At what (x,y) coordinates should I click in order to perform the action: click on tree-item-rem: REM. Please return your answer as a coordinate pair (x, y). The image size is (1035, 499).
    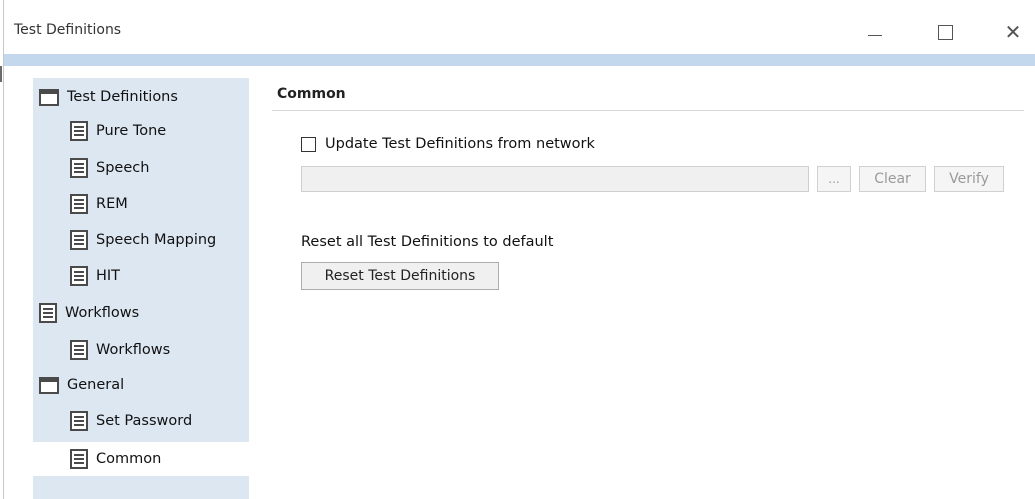
    Looking at the image, I should click on (99, 204).